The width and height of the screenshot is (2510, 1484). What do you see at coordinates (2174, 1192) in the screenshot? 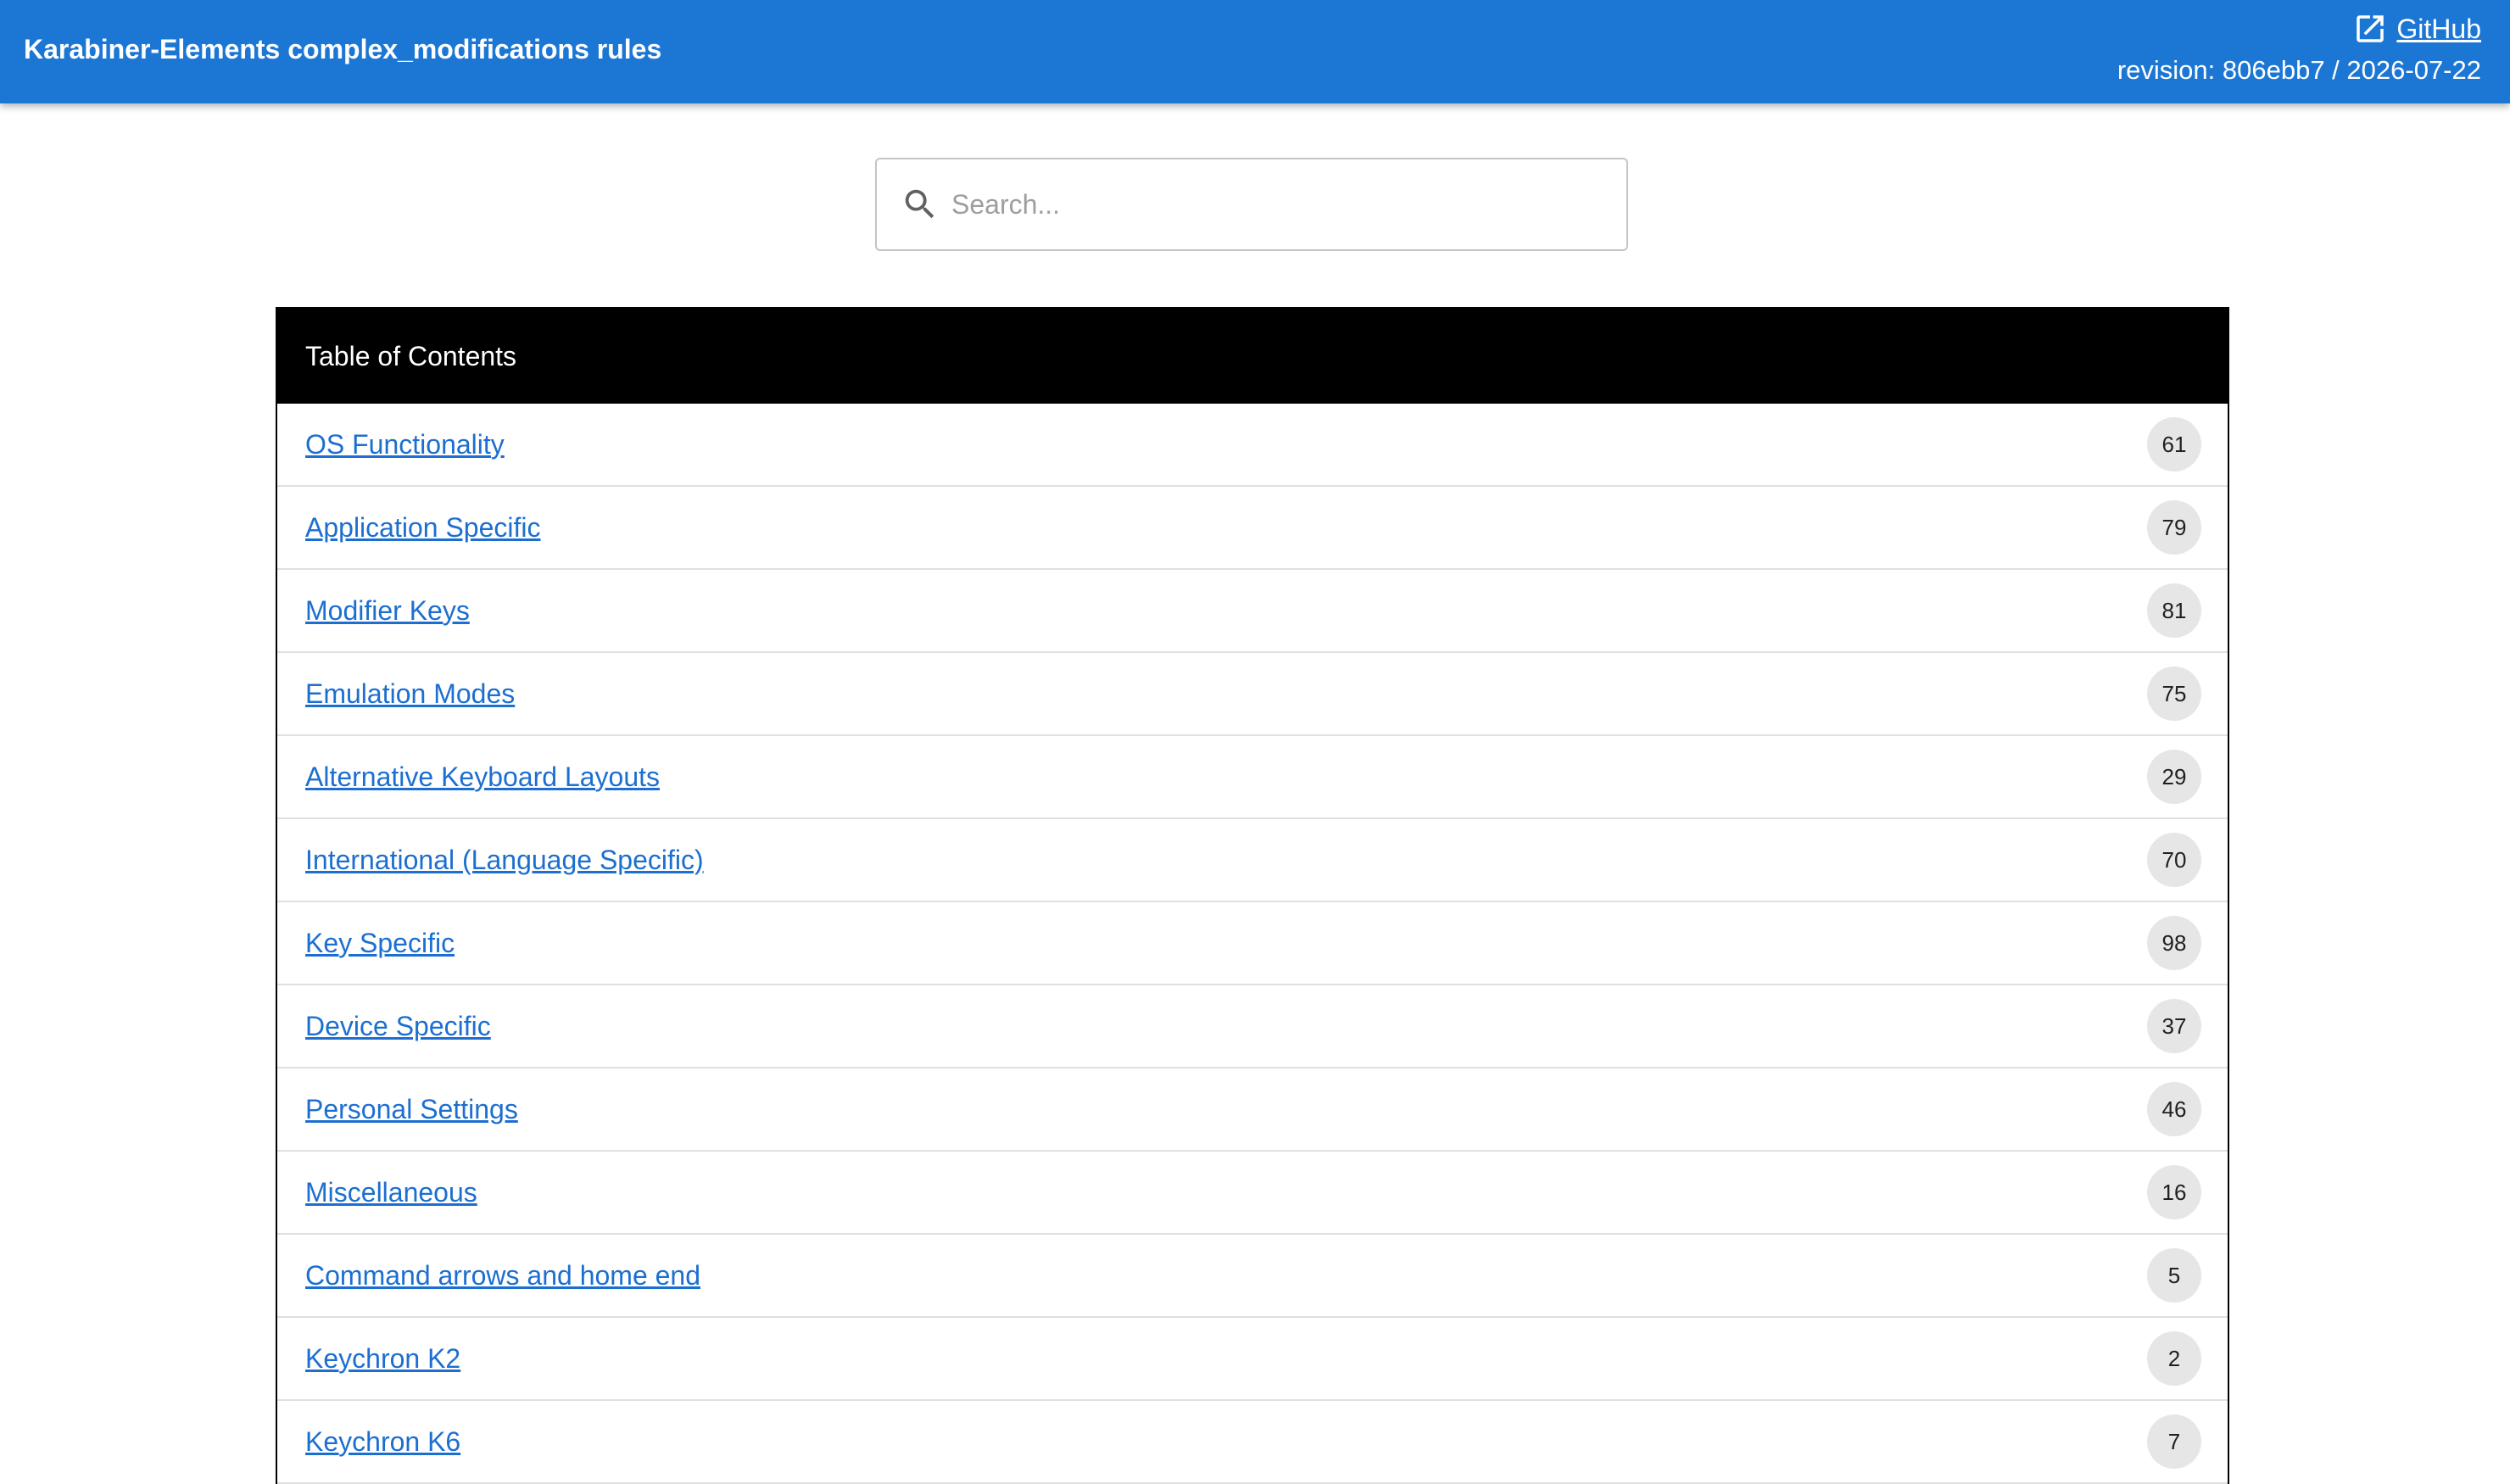
I see `count-badge: 16` at bounding box center [2174, 1192].